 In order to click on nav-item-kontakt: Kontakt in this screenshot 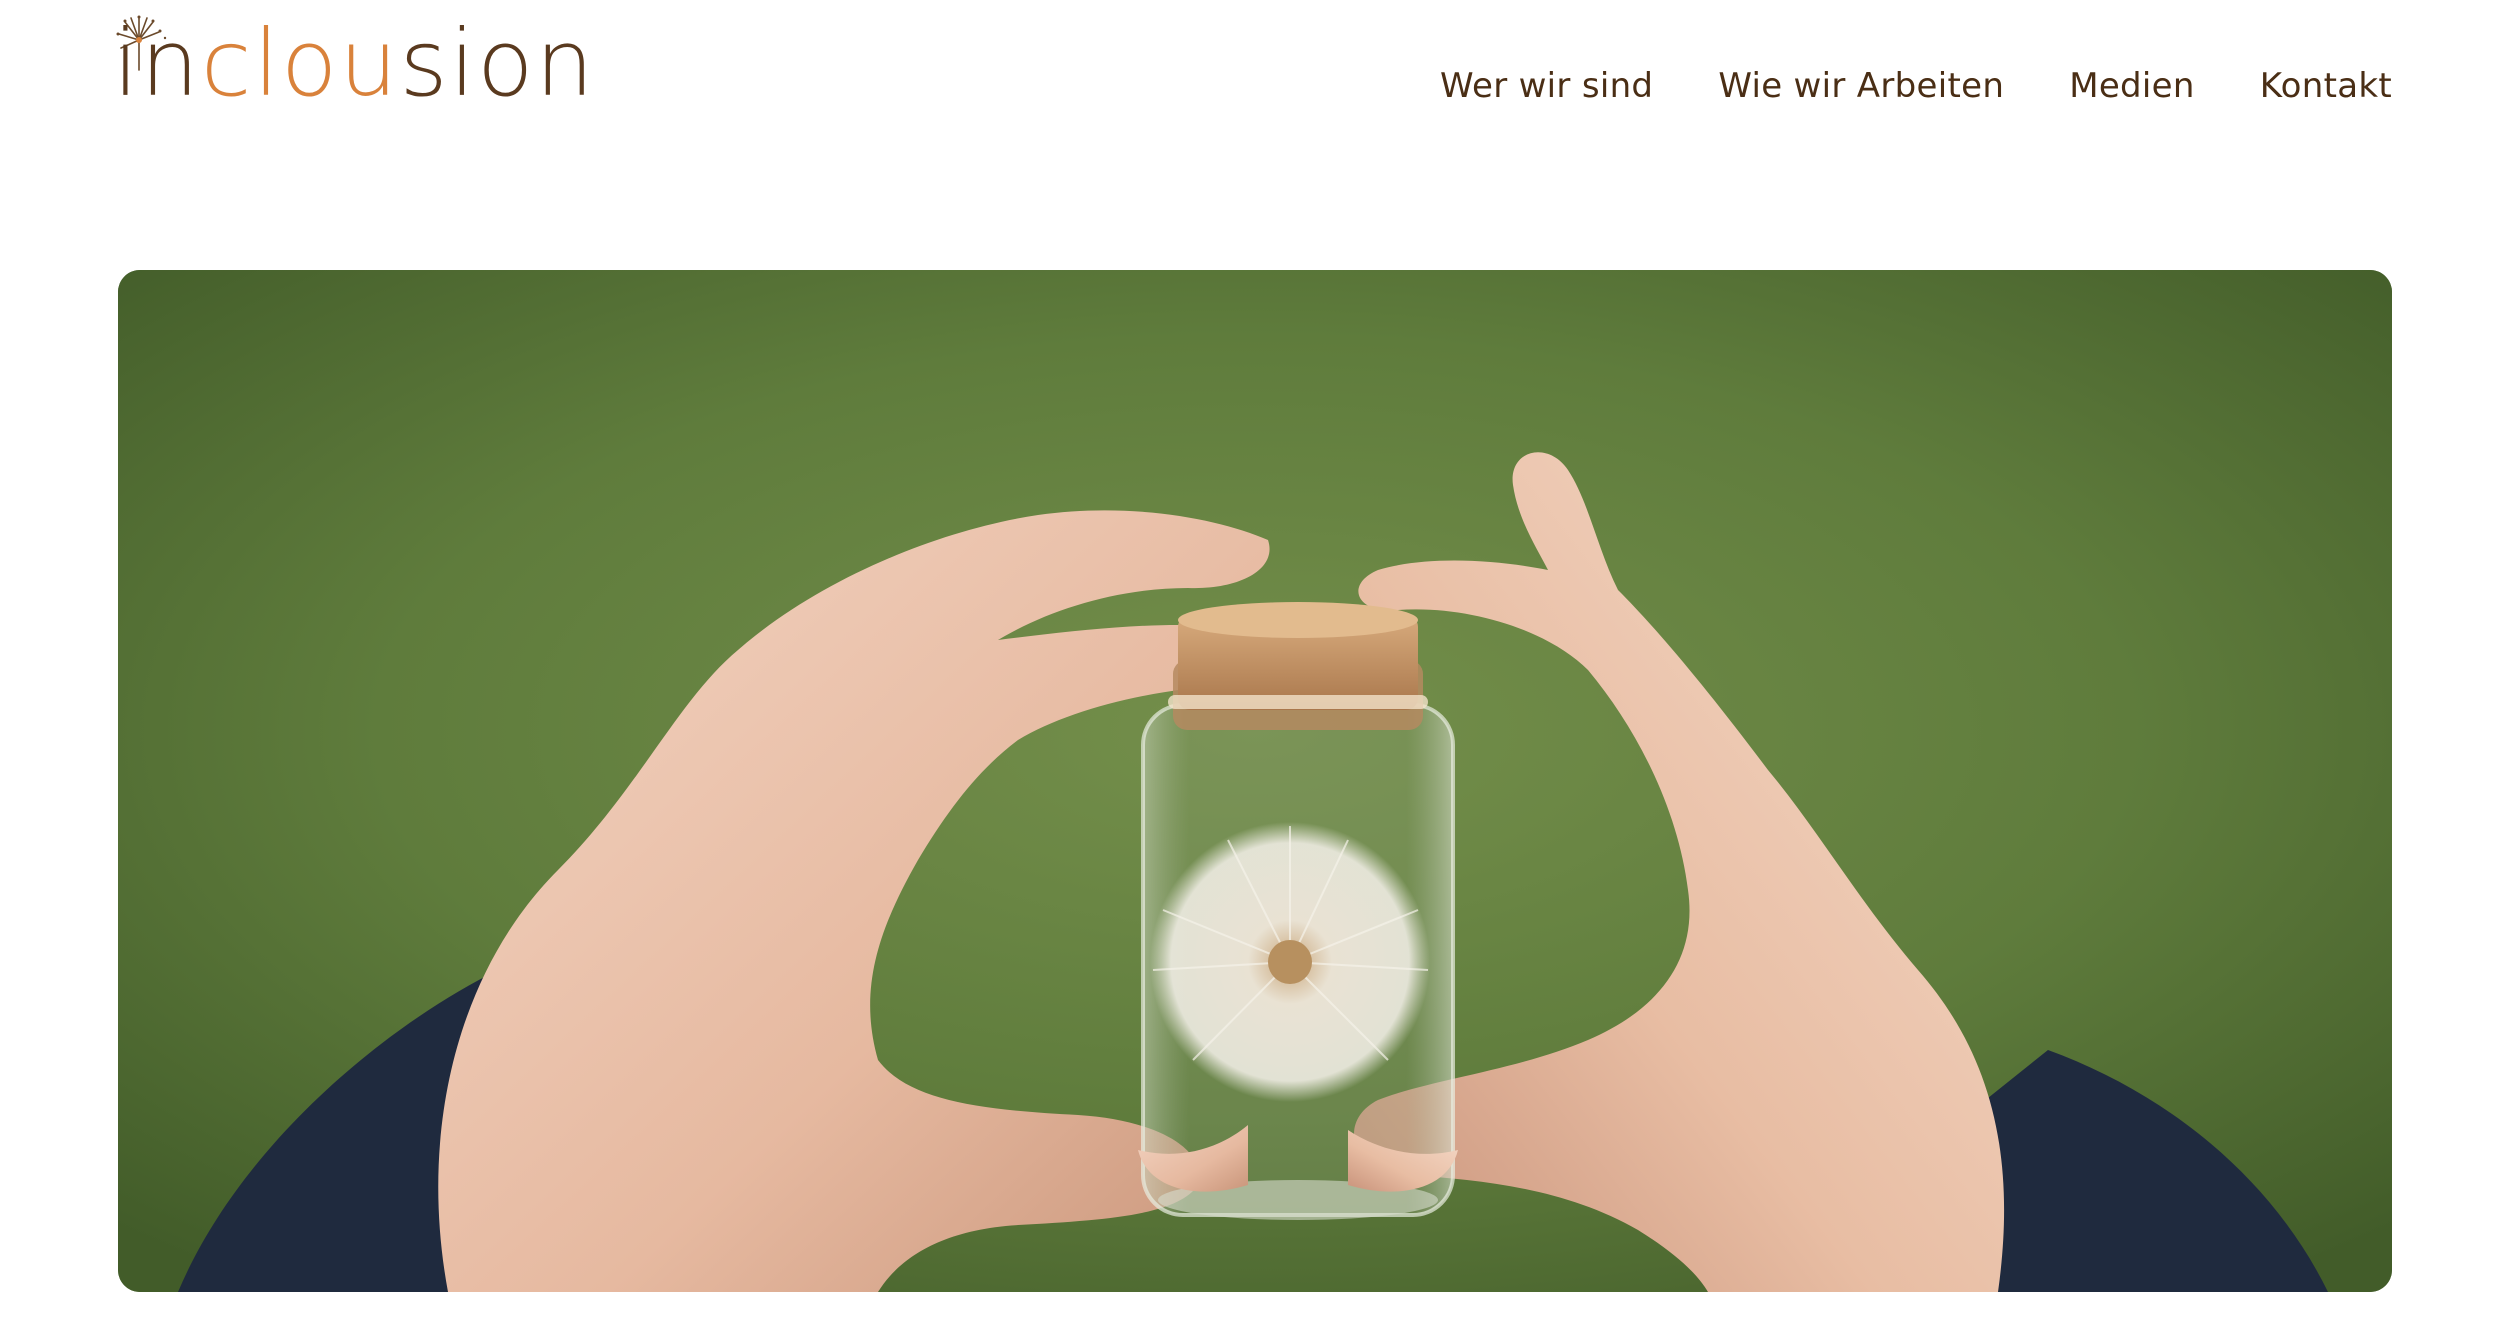, I will do `click(2326, 86)`.